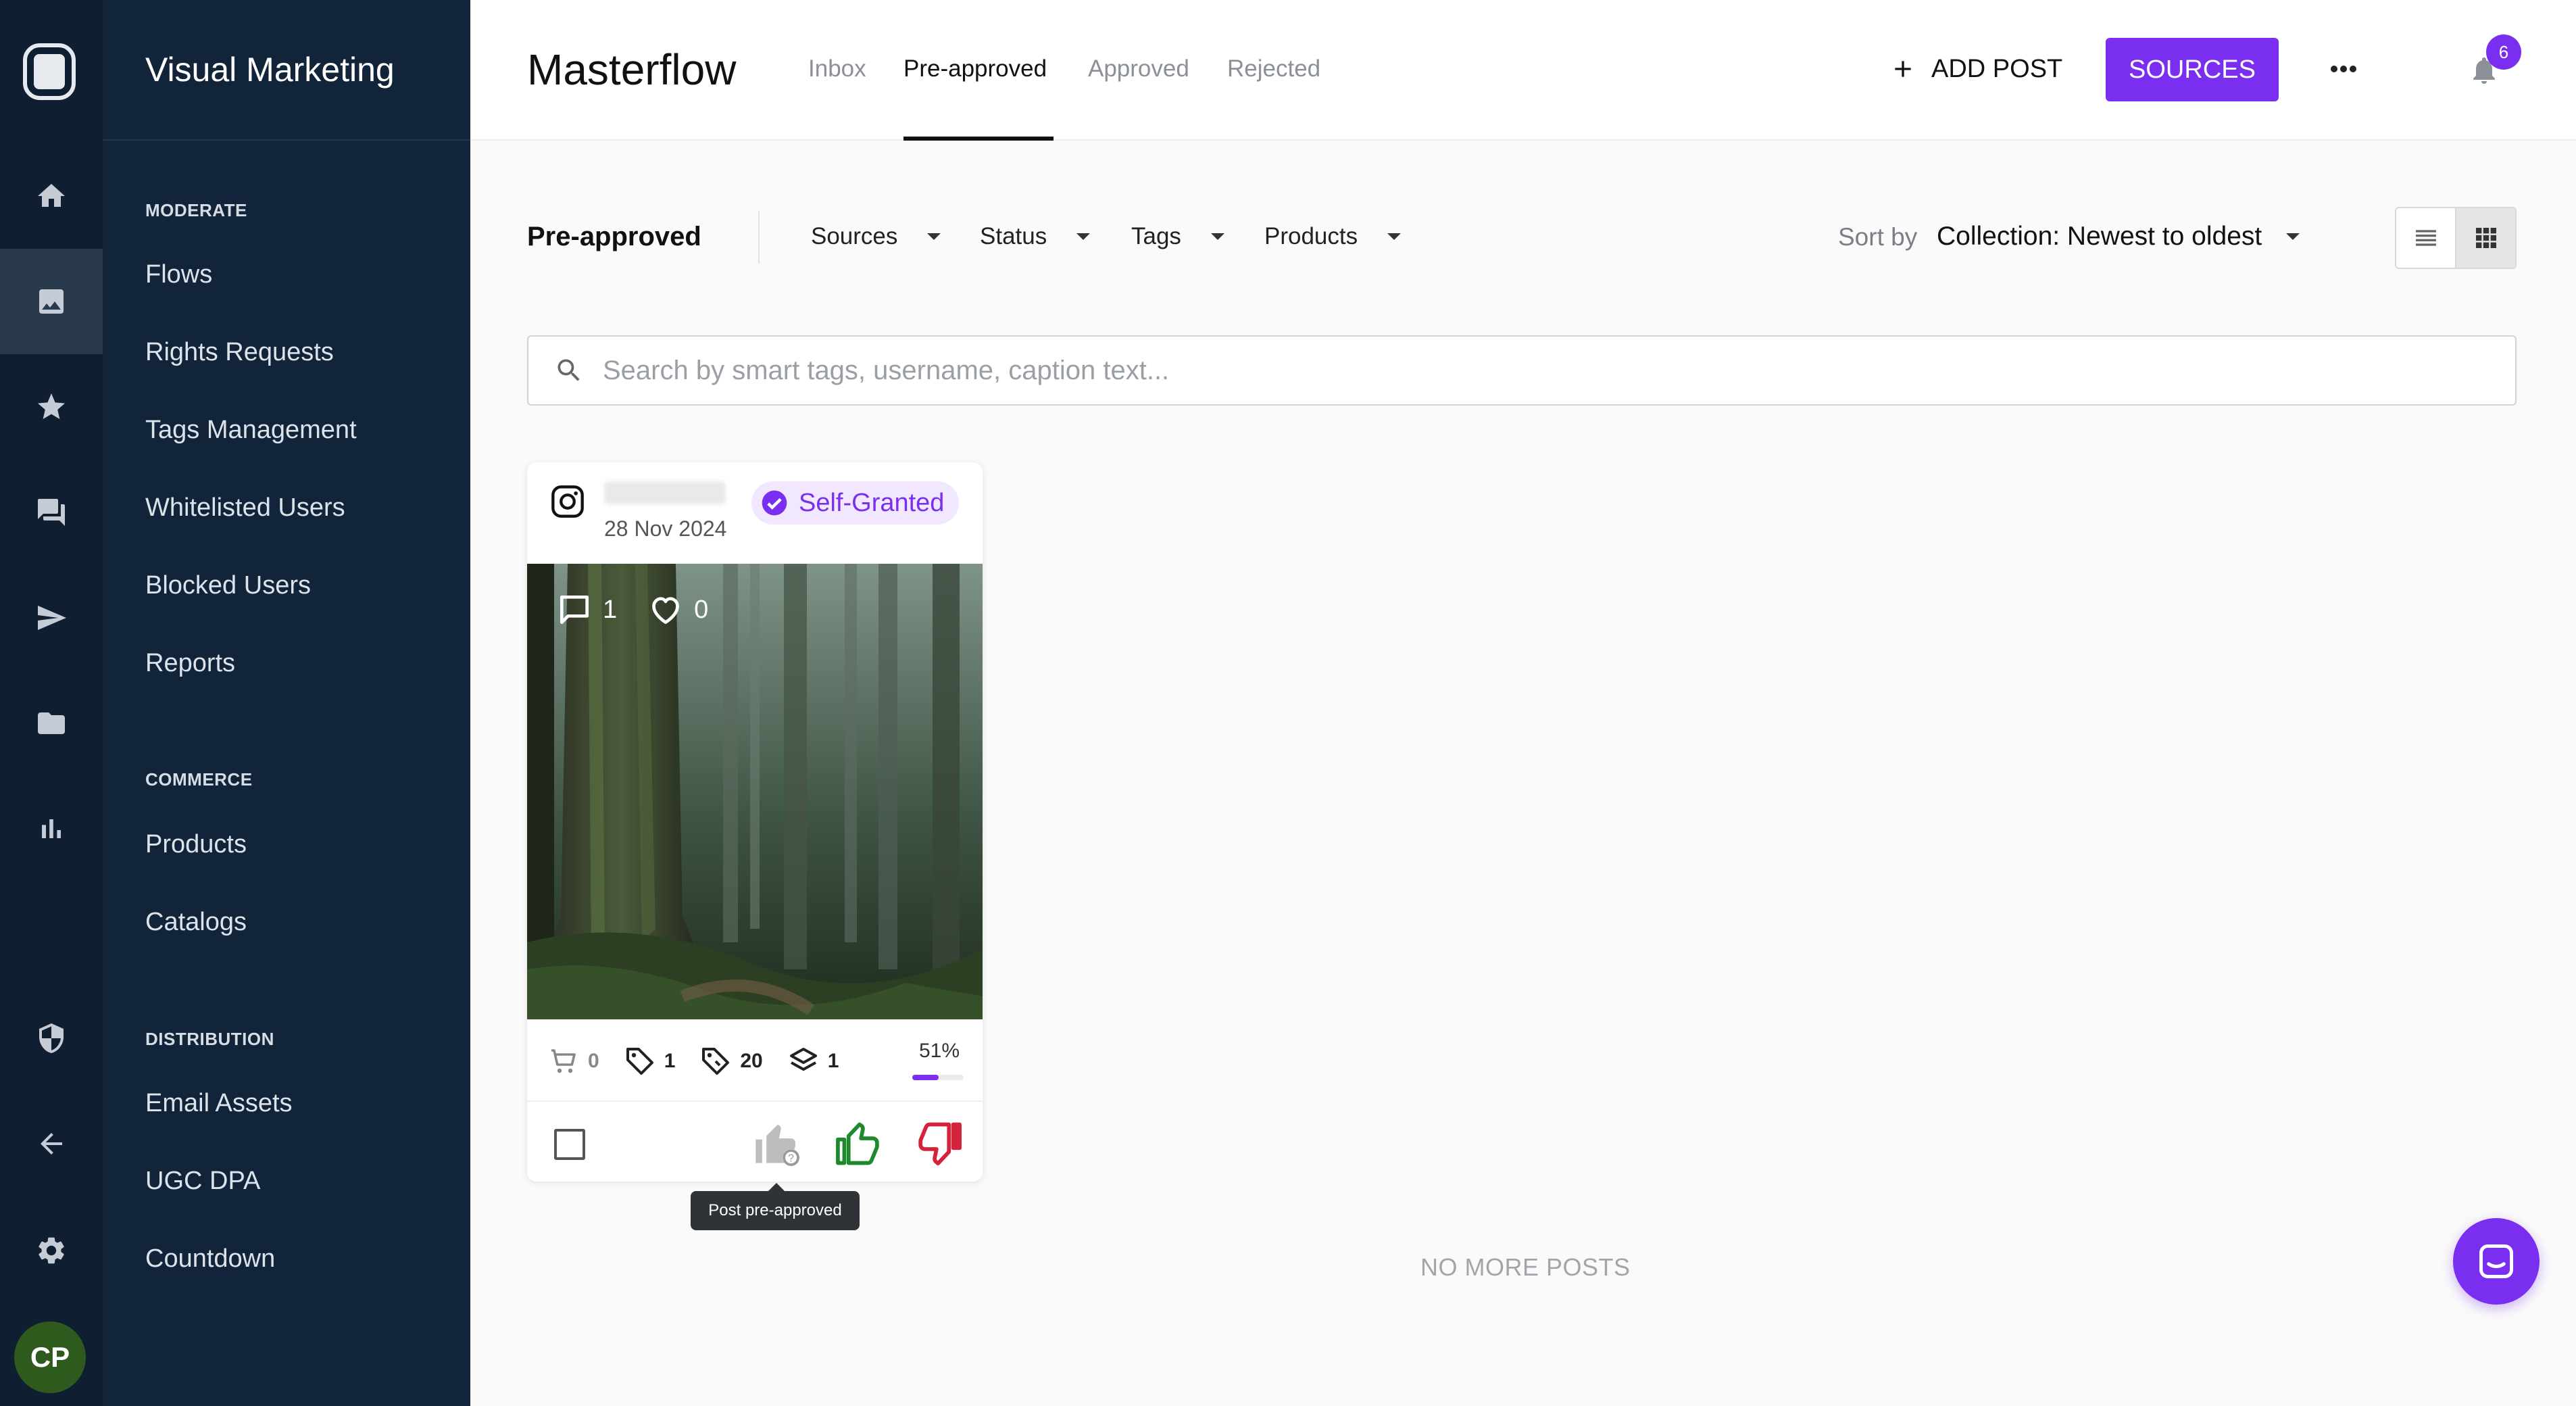 This screenshot has height=1406, width=2576. What do you see at coordinates (1273, 68) in the screenshot?
I see `tab-rejected: Rejected` at bounding box center [1273, 68].